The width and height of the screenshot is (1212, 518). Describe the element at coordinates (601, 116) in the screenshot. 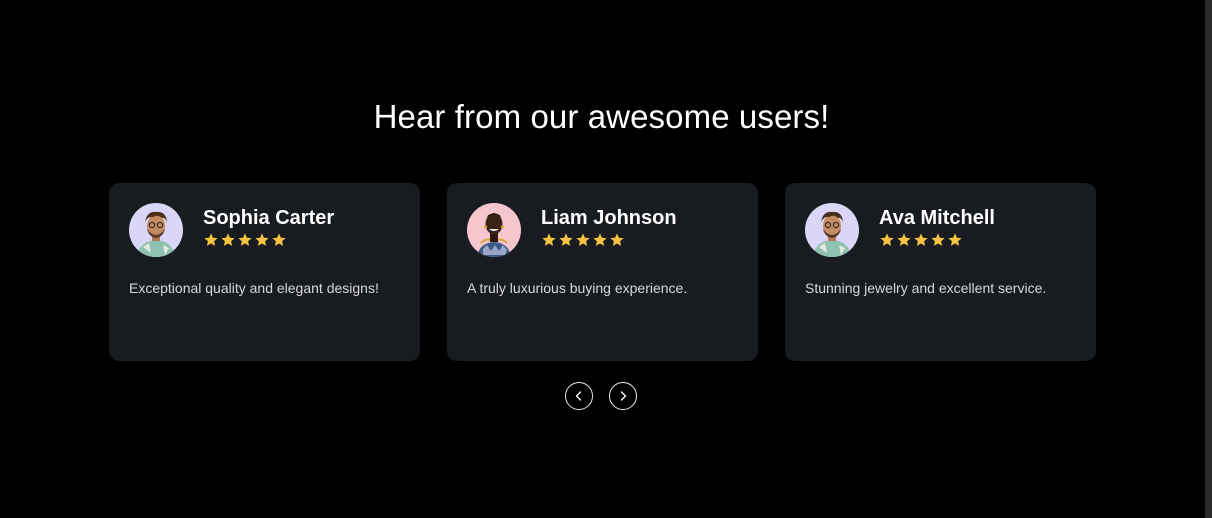

I see `section-title: Hear from our awesome users!` at that location.